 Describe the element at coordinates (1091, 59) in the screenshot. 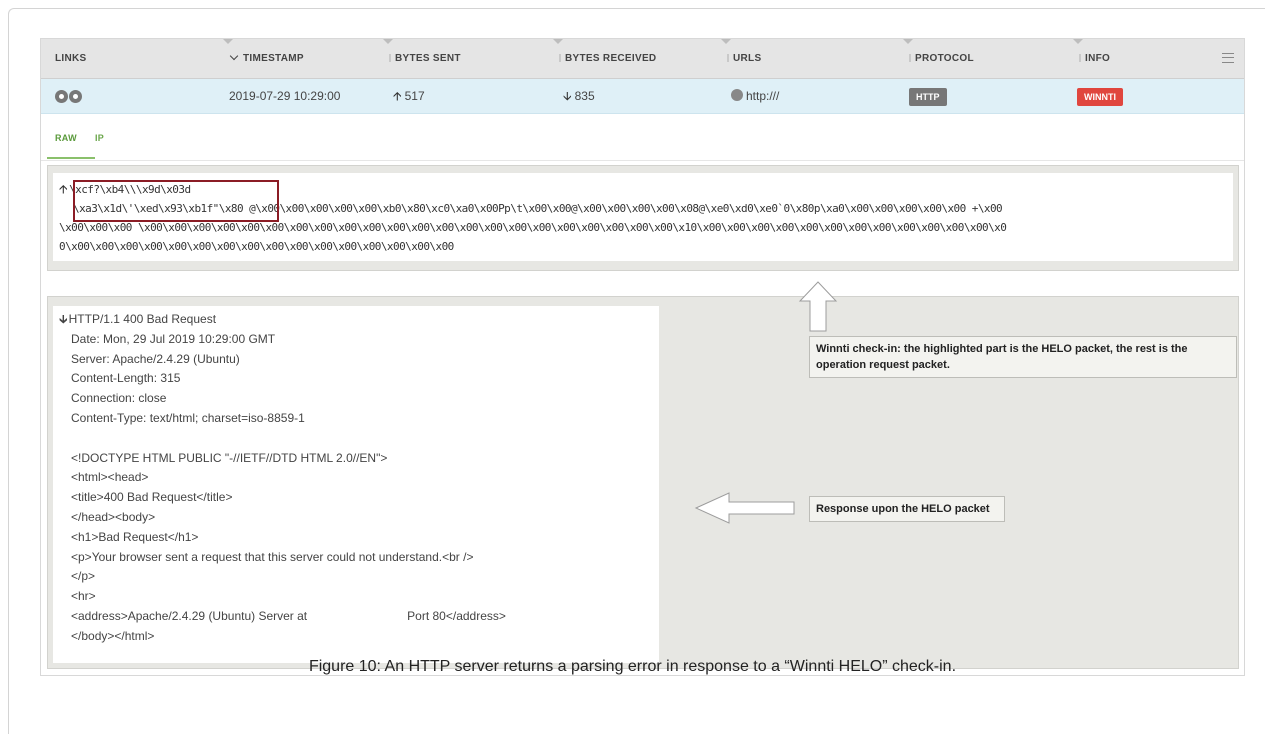

I see `column-header-info: INFO` at that location.